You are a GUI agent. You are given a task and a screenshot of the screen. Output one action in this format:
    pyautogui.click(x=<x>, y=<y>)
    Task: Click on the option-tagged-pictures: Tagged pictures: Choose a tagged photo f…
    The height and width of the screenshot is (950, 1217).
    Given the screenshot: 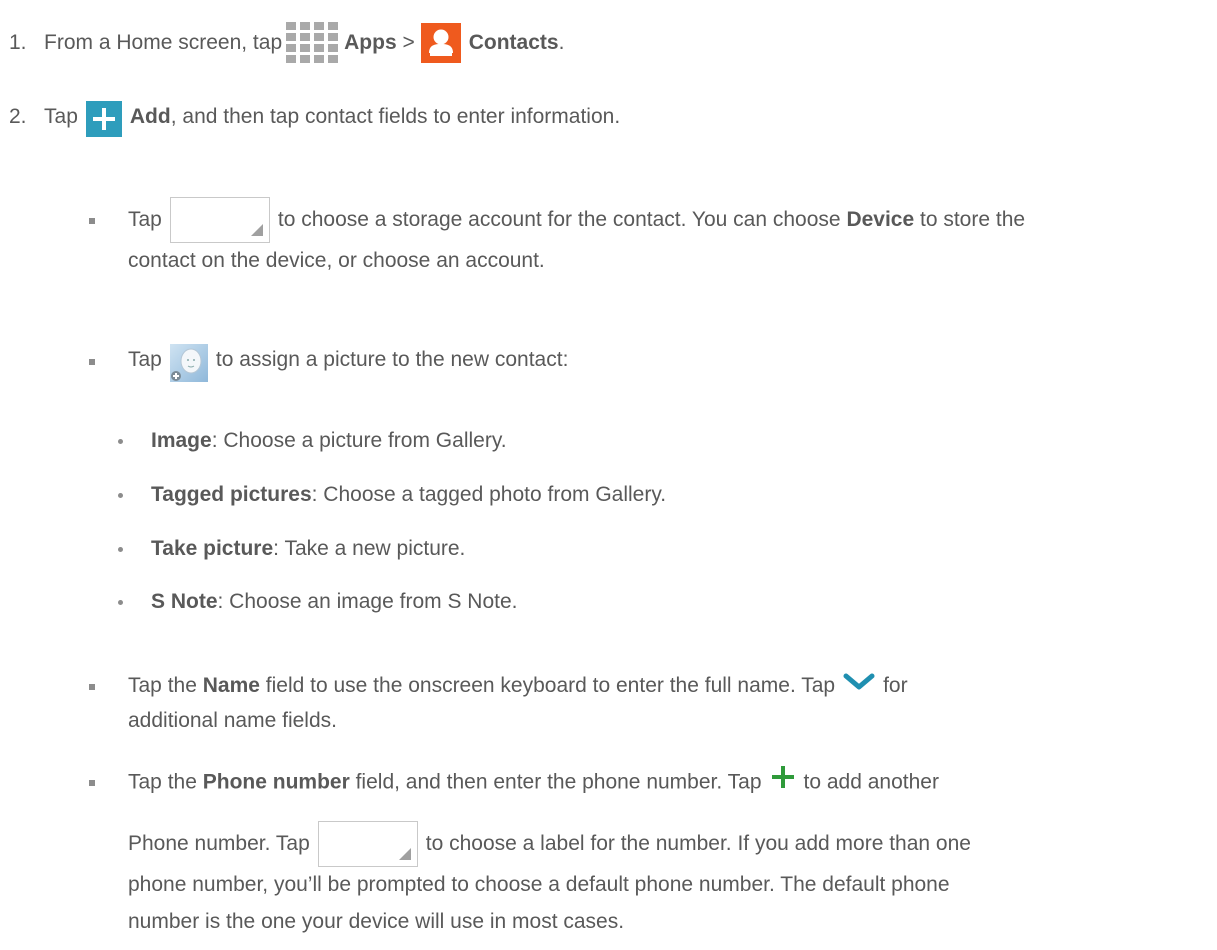 What is the action you would take?
    pyautogui.click(x=408, y=495)
    